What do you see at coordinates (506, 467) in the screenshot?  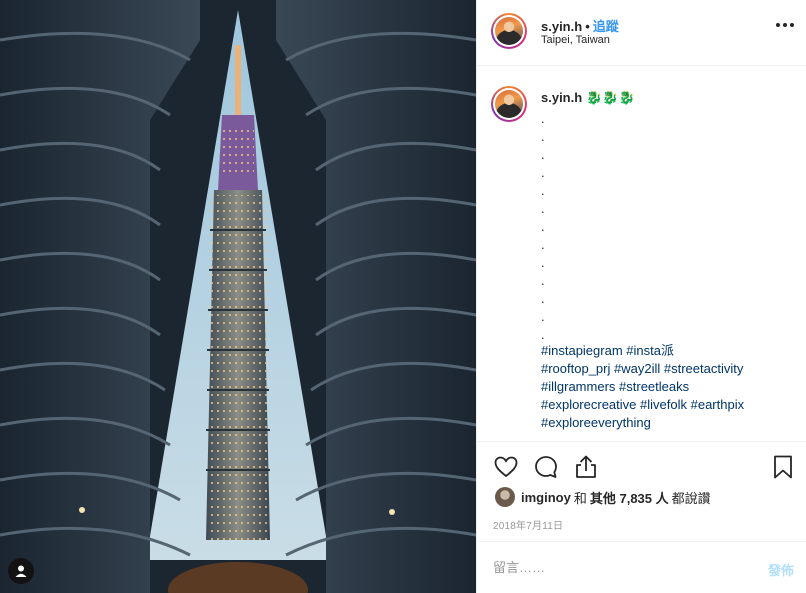 I see `heart-icon` at bounding box center [506, 467].